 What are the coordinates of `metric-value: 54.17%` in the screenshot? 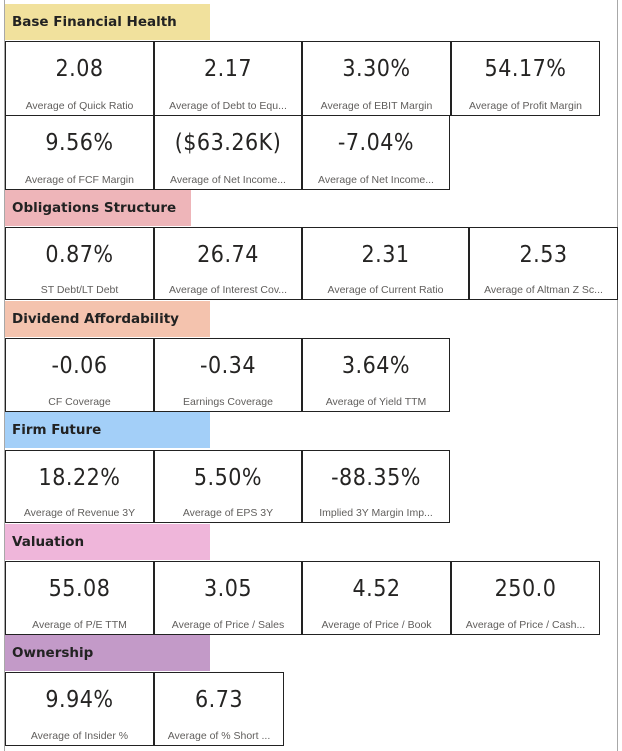 It's located at (525, 69).